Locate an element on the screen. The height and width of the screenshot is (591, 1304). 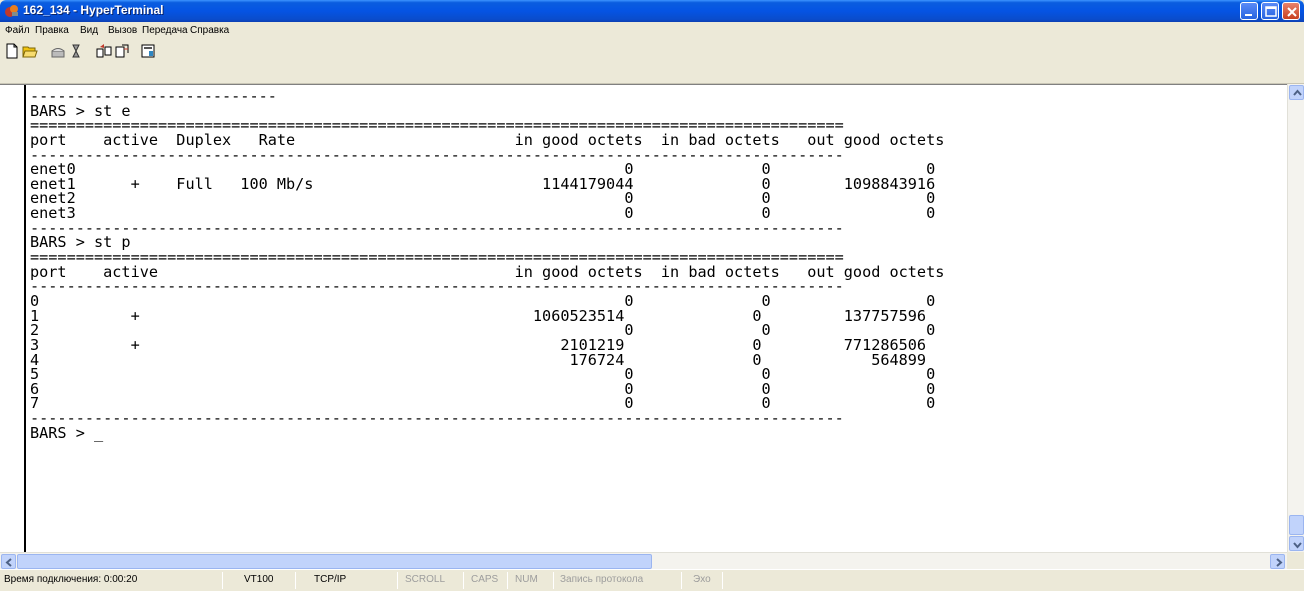
hyperterminal-app-icon is located at coordinates (12, 11).